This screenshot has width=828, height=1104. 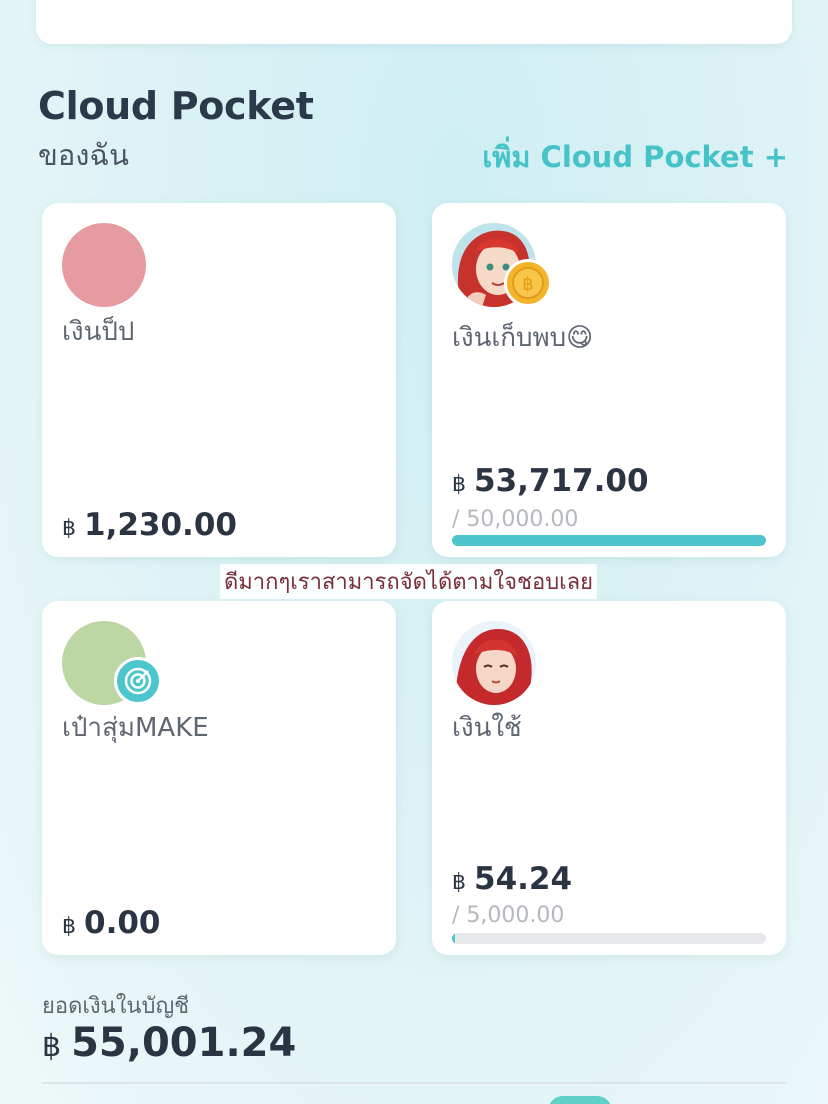 What do you see at coordinates (122, 923) in the screenshot?
I see `pocket-amount-value: 0.00` at bounding box center [122, 923].